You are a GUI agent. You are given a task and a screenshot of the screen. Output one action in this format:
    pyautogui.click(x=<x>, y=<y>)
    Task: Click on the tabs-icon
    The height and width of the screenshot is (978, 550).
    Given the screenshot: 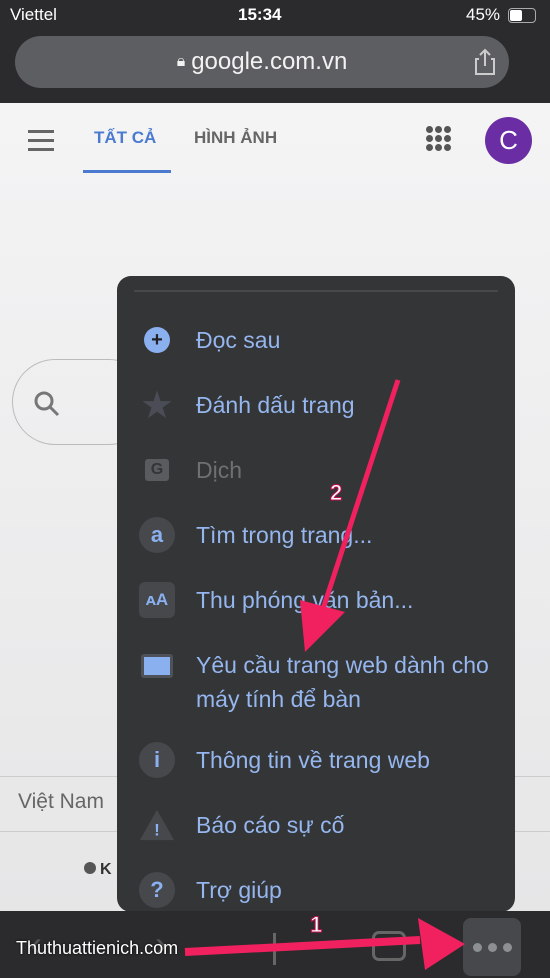 What is the action you would take?
    pyautogui.click(x=389, y=946)
    